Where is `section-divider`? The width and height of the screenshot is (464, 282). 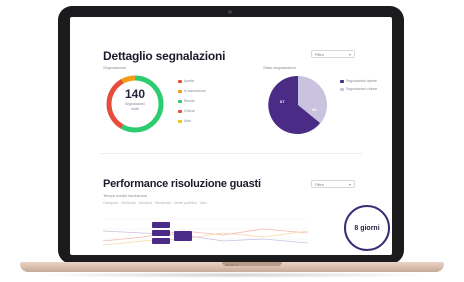 section-divider is located at coordinates (231, 153).